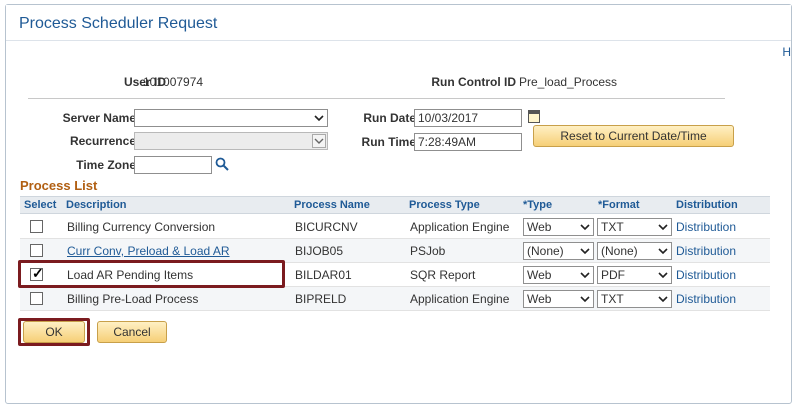  I want to click on column-header-distribution: Distribution, so click(707, 205).